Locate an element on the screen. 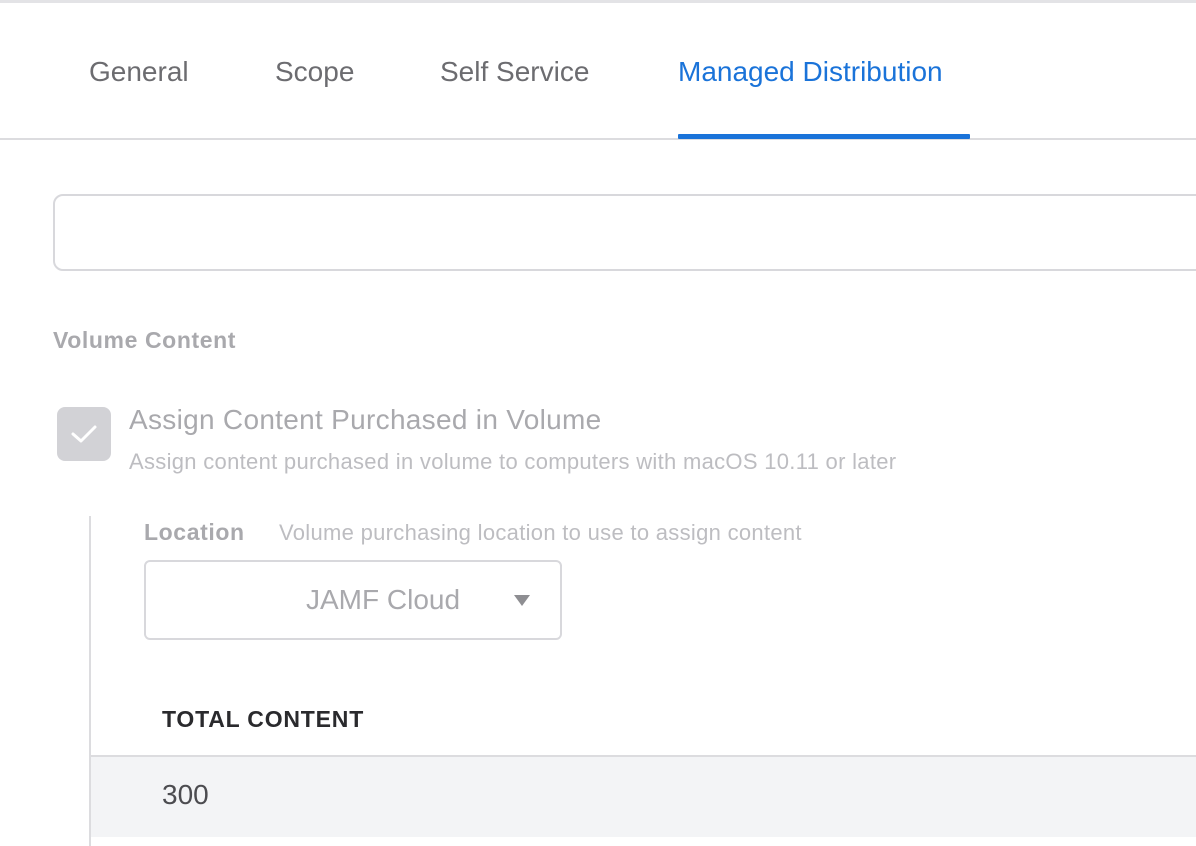 The height and width of the screenshot is (846, 1196). tab-managed-distribution: Managed Distribution is located at coordinates (810, 72).